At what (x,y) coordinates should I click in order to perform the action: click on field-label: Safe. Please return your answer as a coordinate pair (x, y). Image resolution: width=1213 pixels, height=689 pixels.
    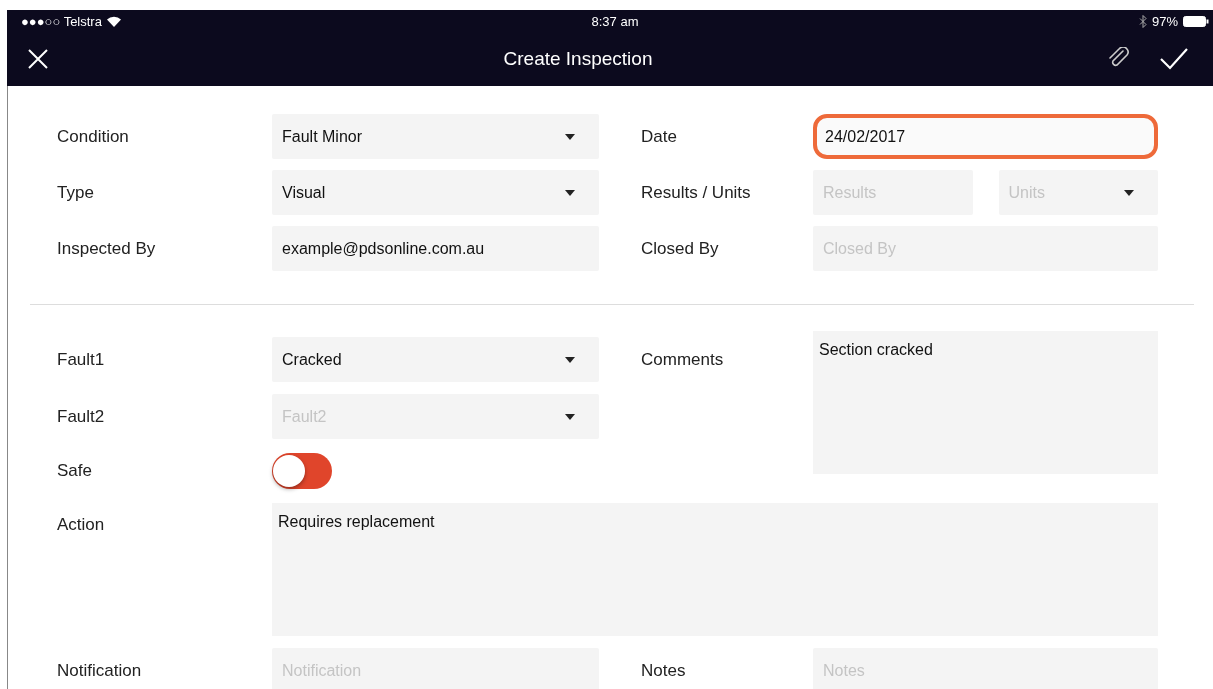
    Looking at the image, I should click on (75, 471).